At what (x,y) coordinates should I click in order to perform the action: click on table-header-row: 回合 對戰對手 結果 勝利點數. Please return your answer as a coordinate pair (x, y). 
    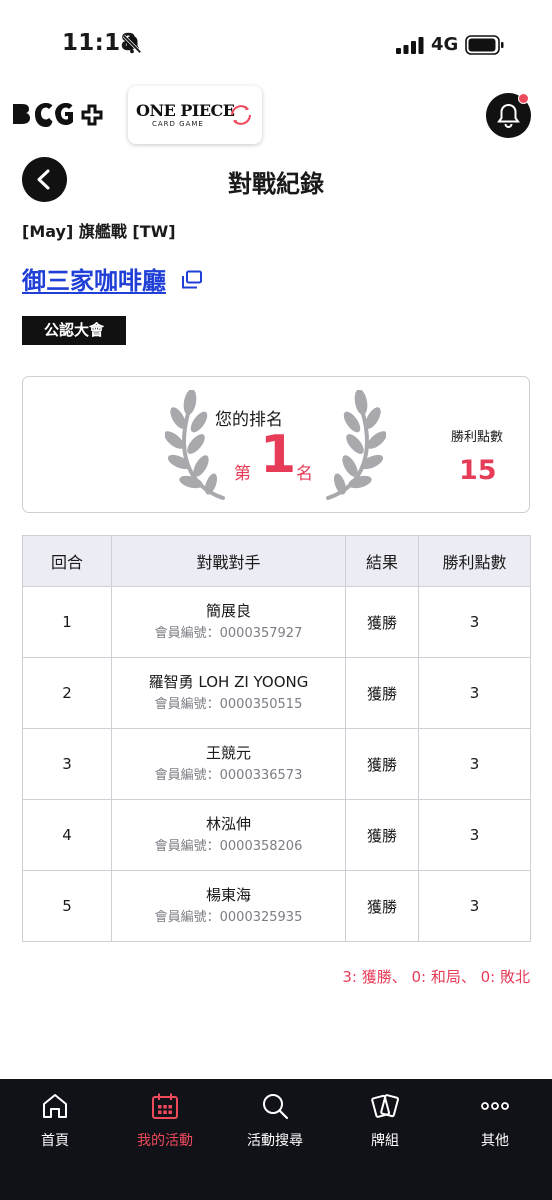
    Looking at the image, I should click on (276, 561).